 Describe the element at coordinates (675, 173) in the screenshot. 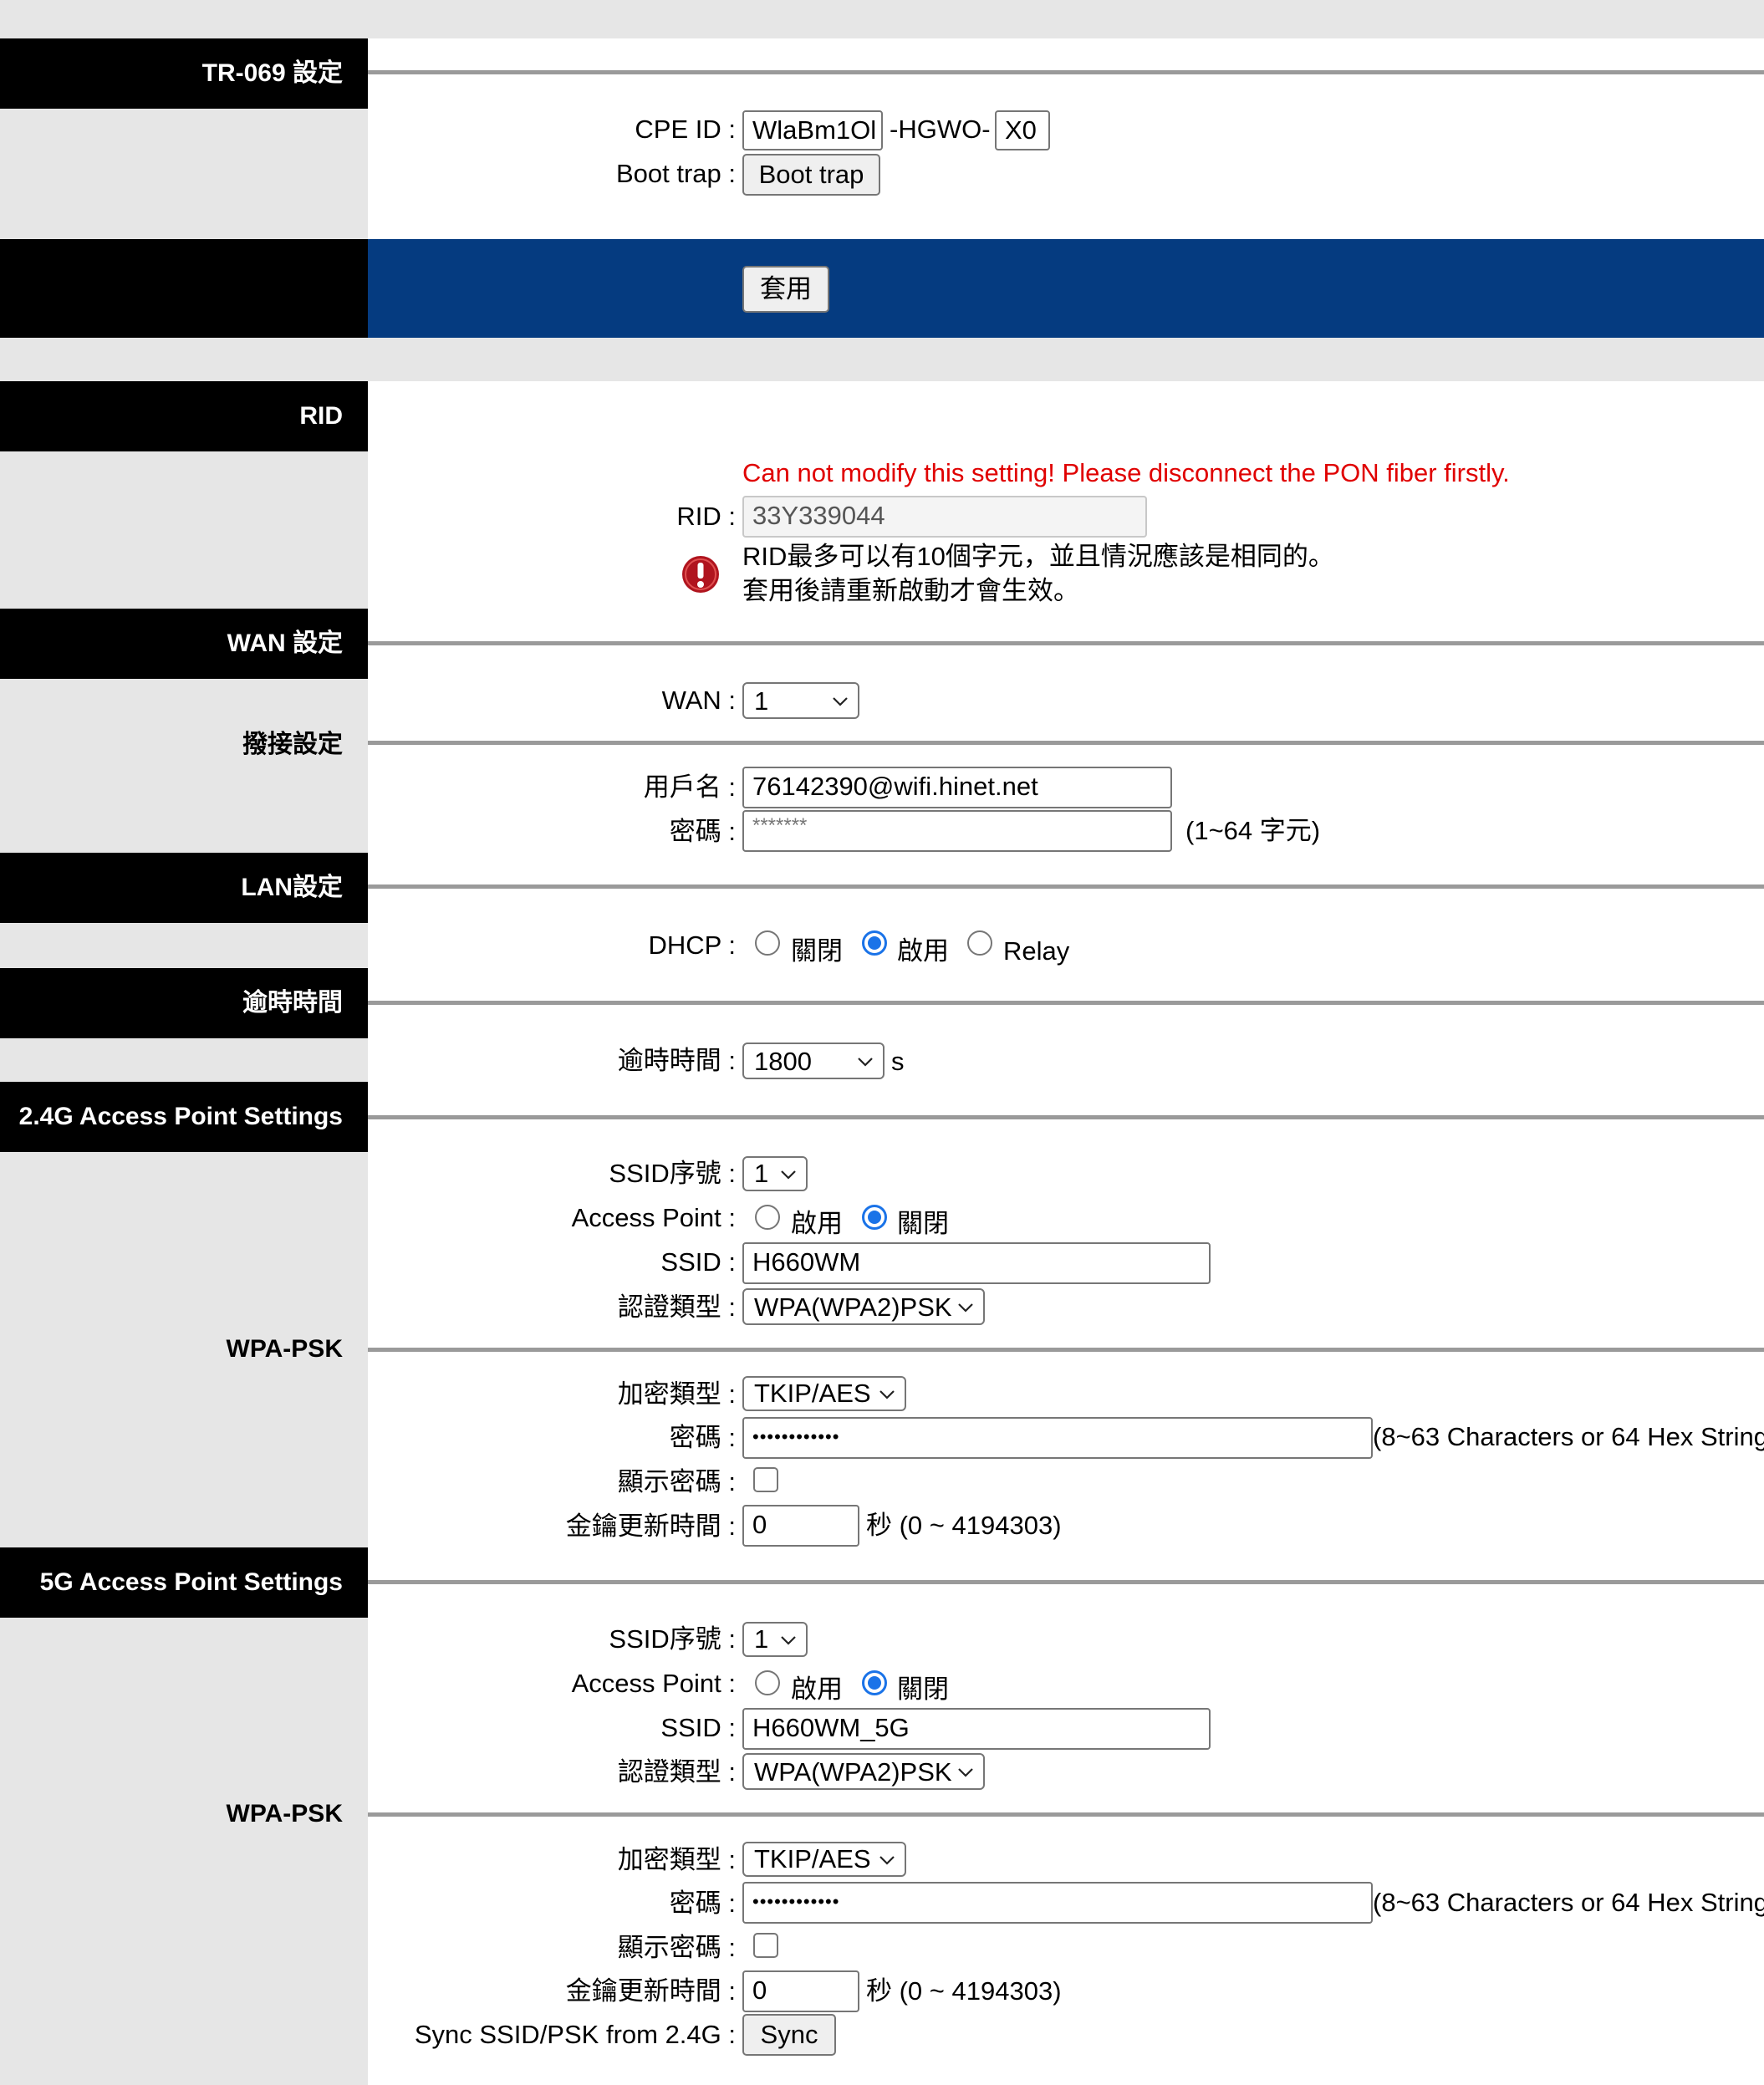

I see `boot-trap-label: Boot trap :` at that location.